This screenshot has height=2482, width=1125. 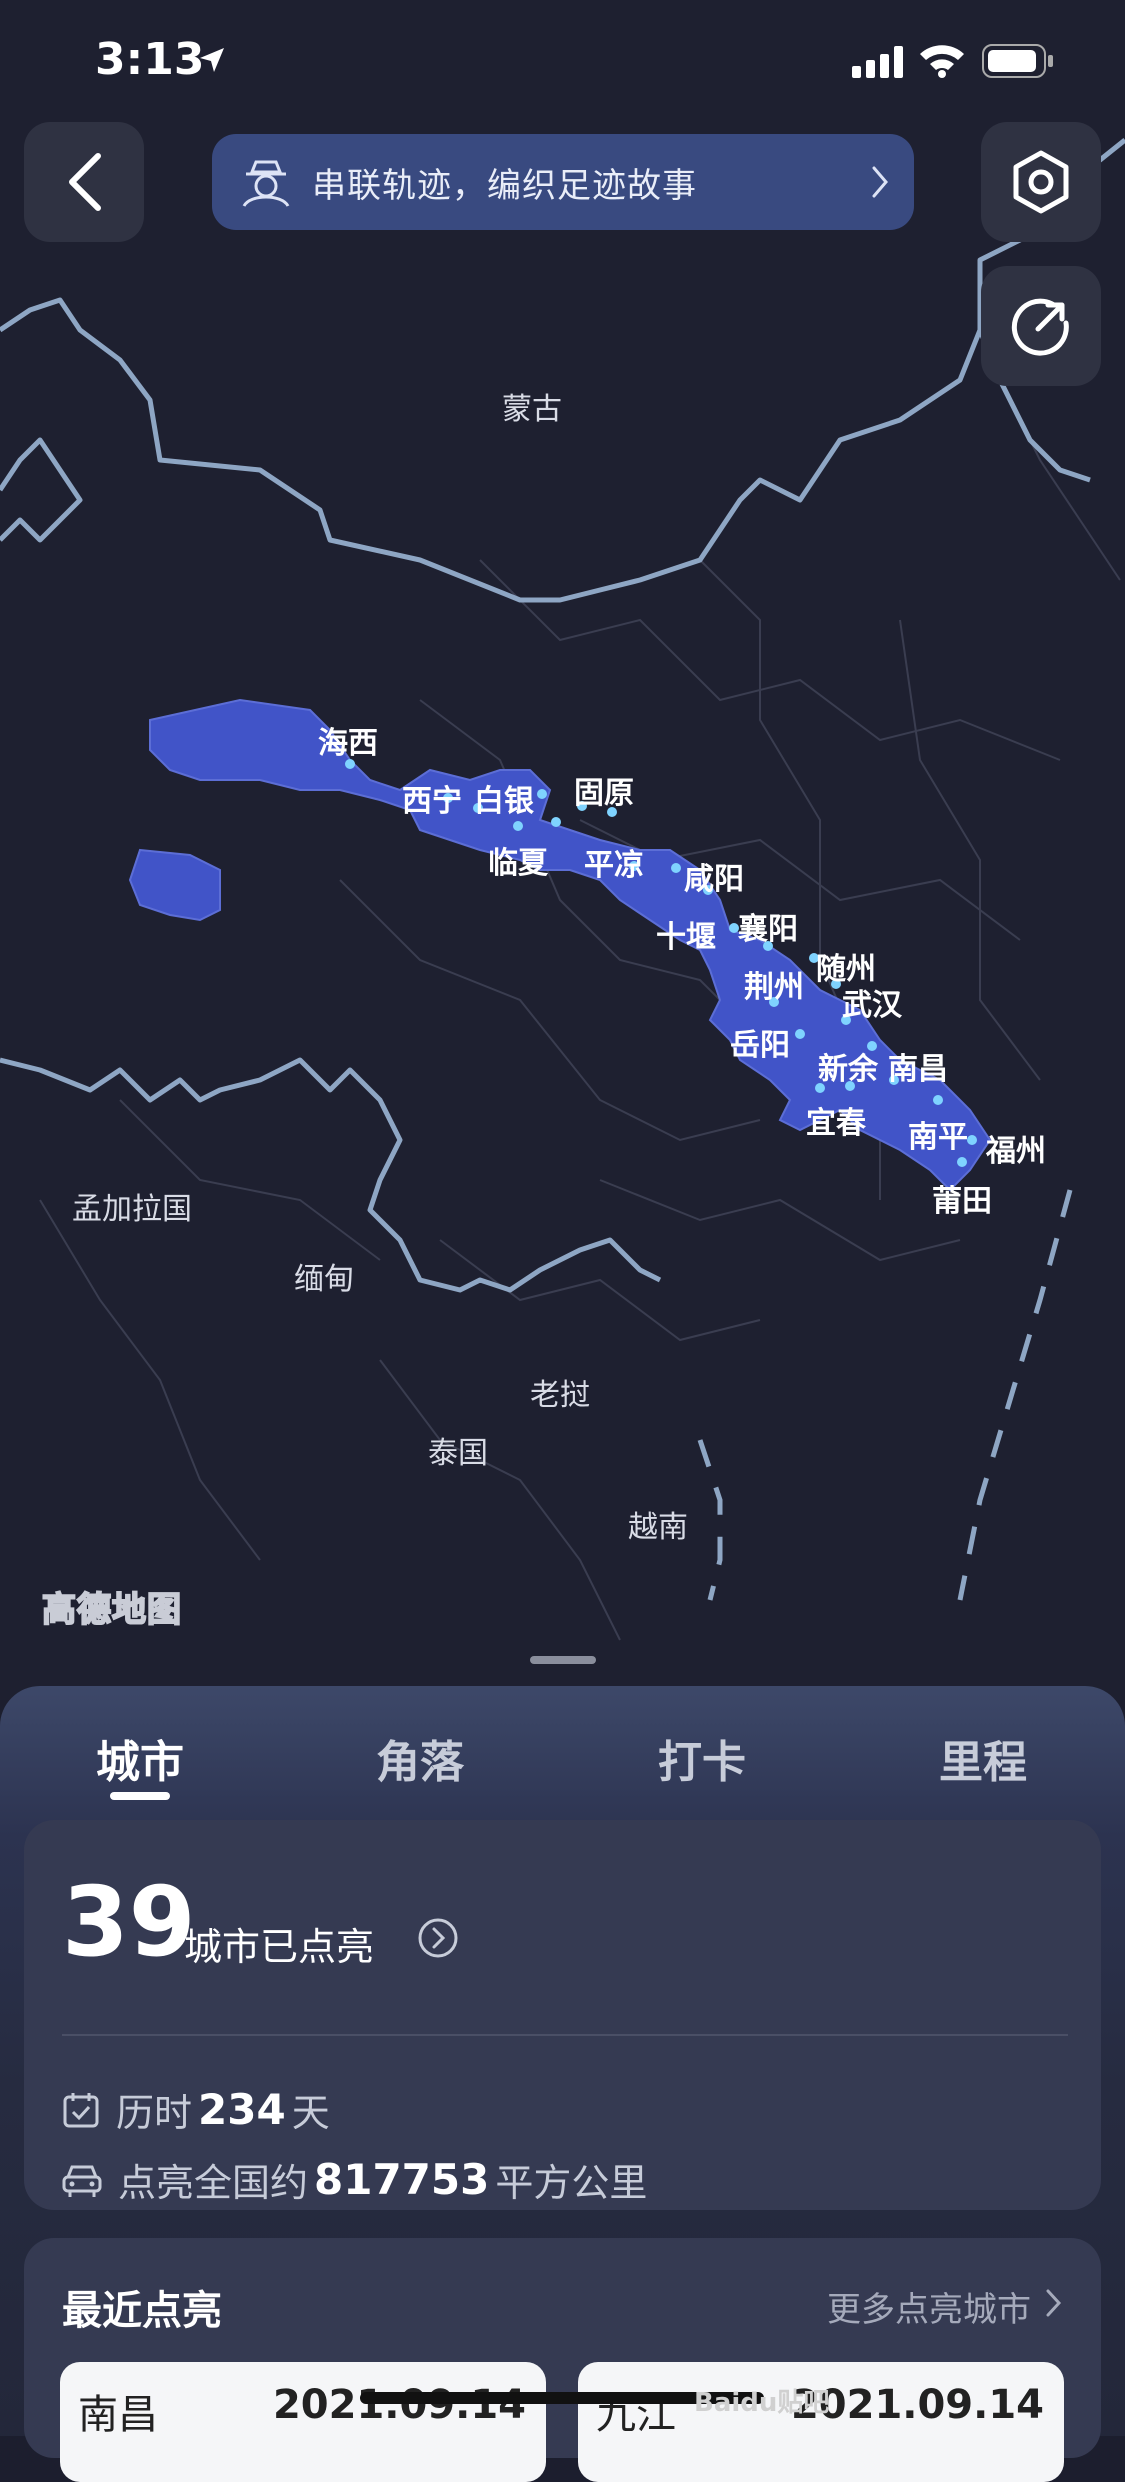 What do you see at coordinates (562, 2360) in the screenshot?
I see `recent-section: 最近点亮 更多点亮城市 南昌 2021.09.14 九江 2021.09.14` at bounding box center [562, 2360].